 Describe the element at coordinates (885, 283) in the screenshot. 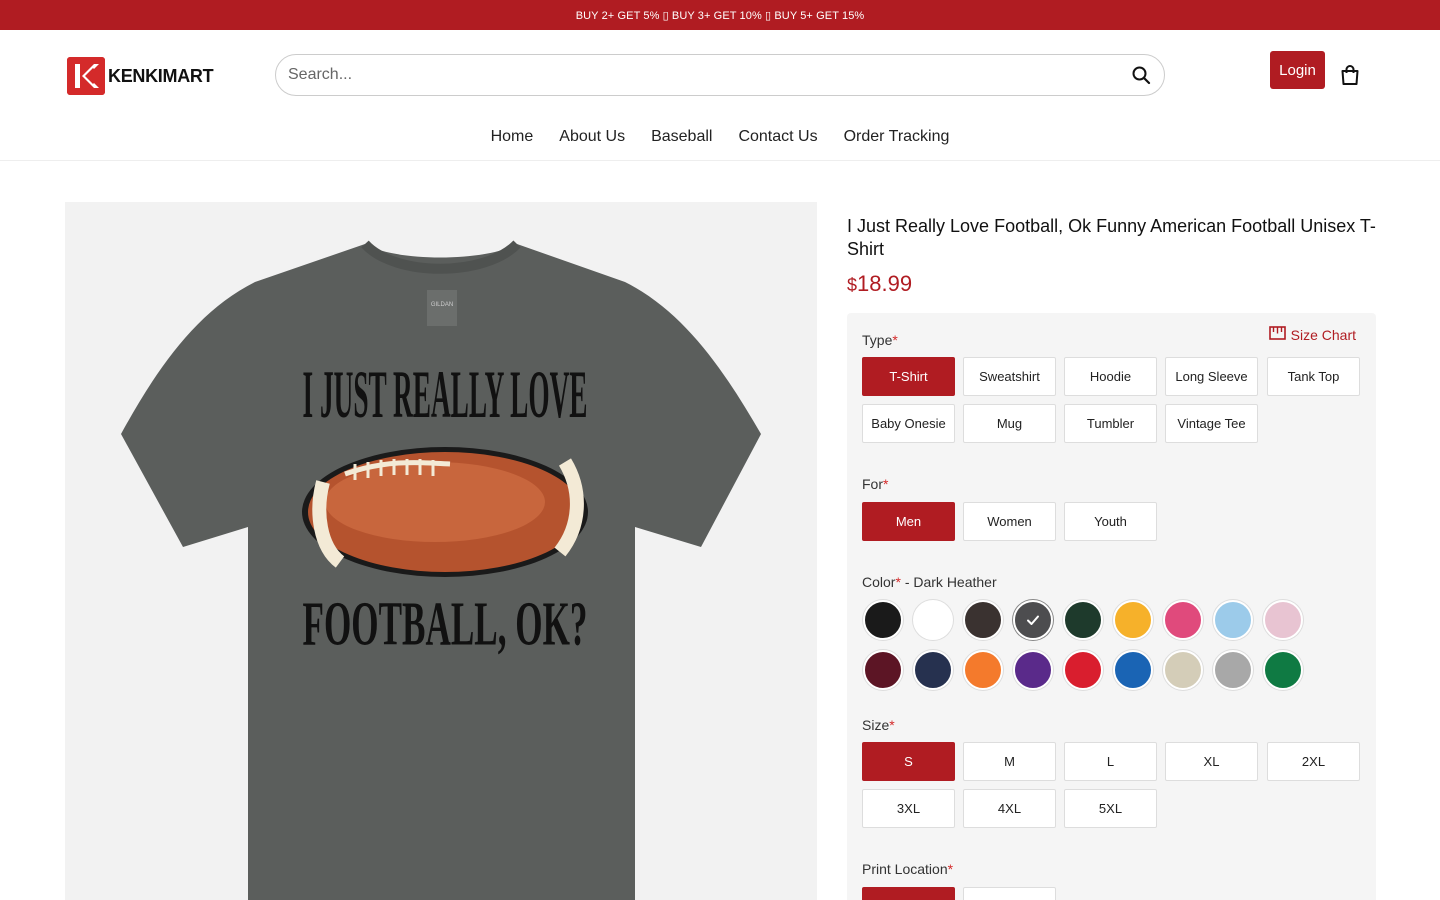

I see `price-amount: 18.99` at that location.